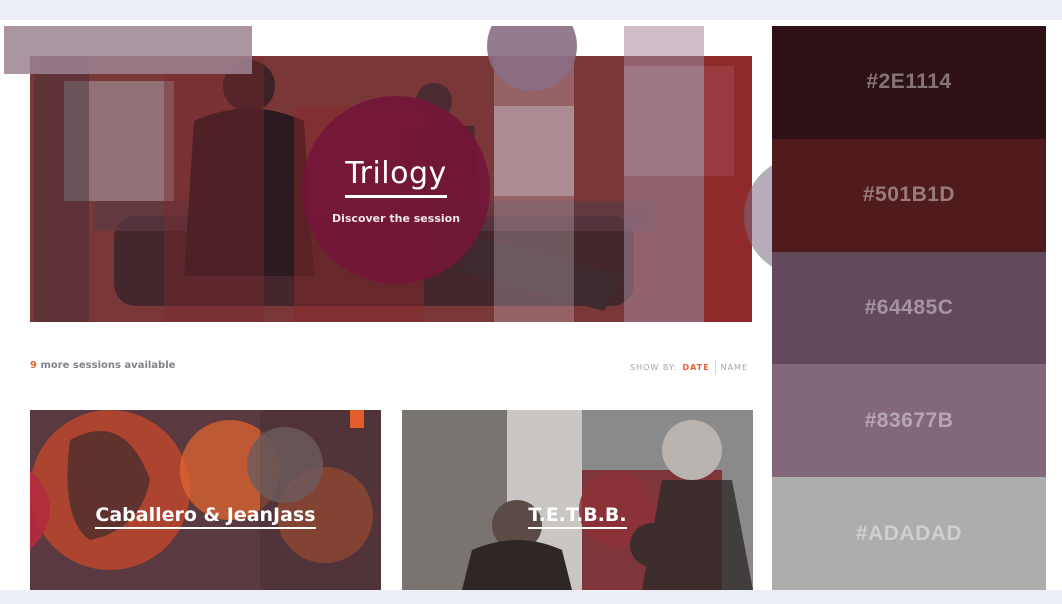 The image size is (1062, 604). What do you see at coordinates (33, 365) in the screenshot?
I see `sessions-count-number: 9` at bounding box center [33, 365].